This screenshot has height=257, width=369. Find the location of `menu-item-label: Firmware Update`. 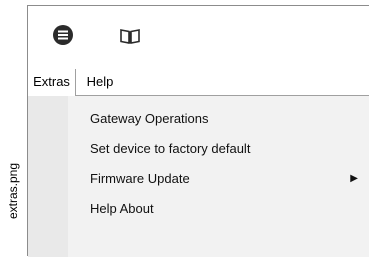

menu-item-label: Firmware Update is located at coordinates (140, 178).